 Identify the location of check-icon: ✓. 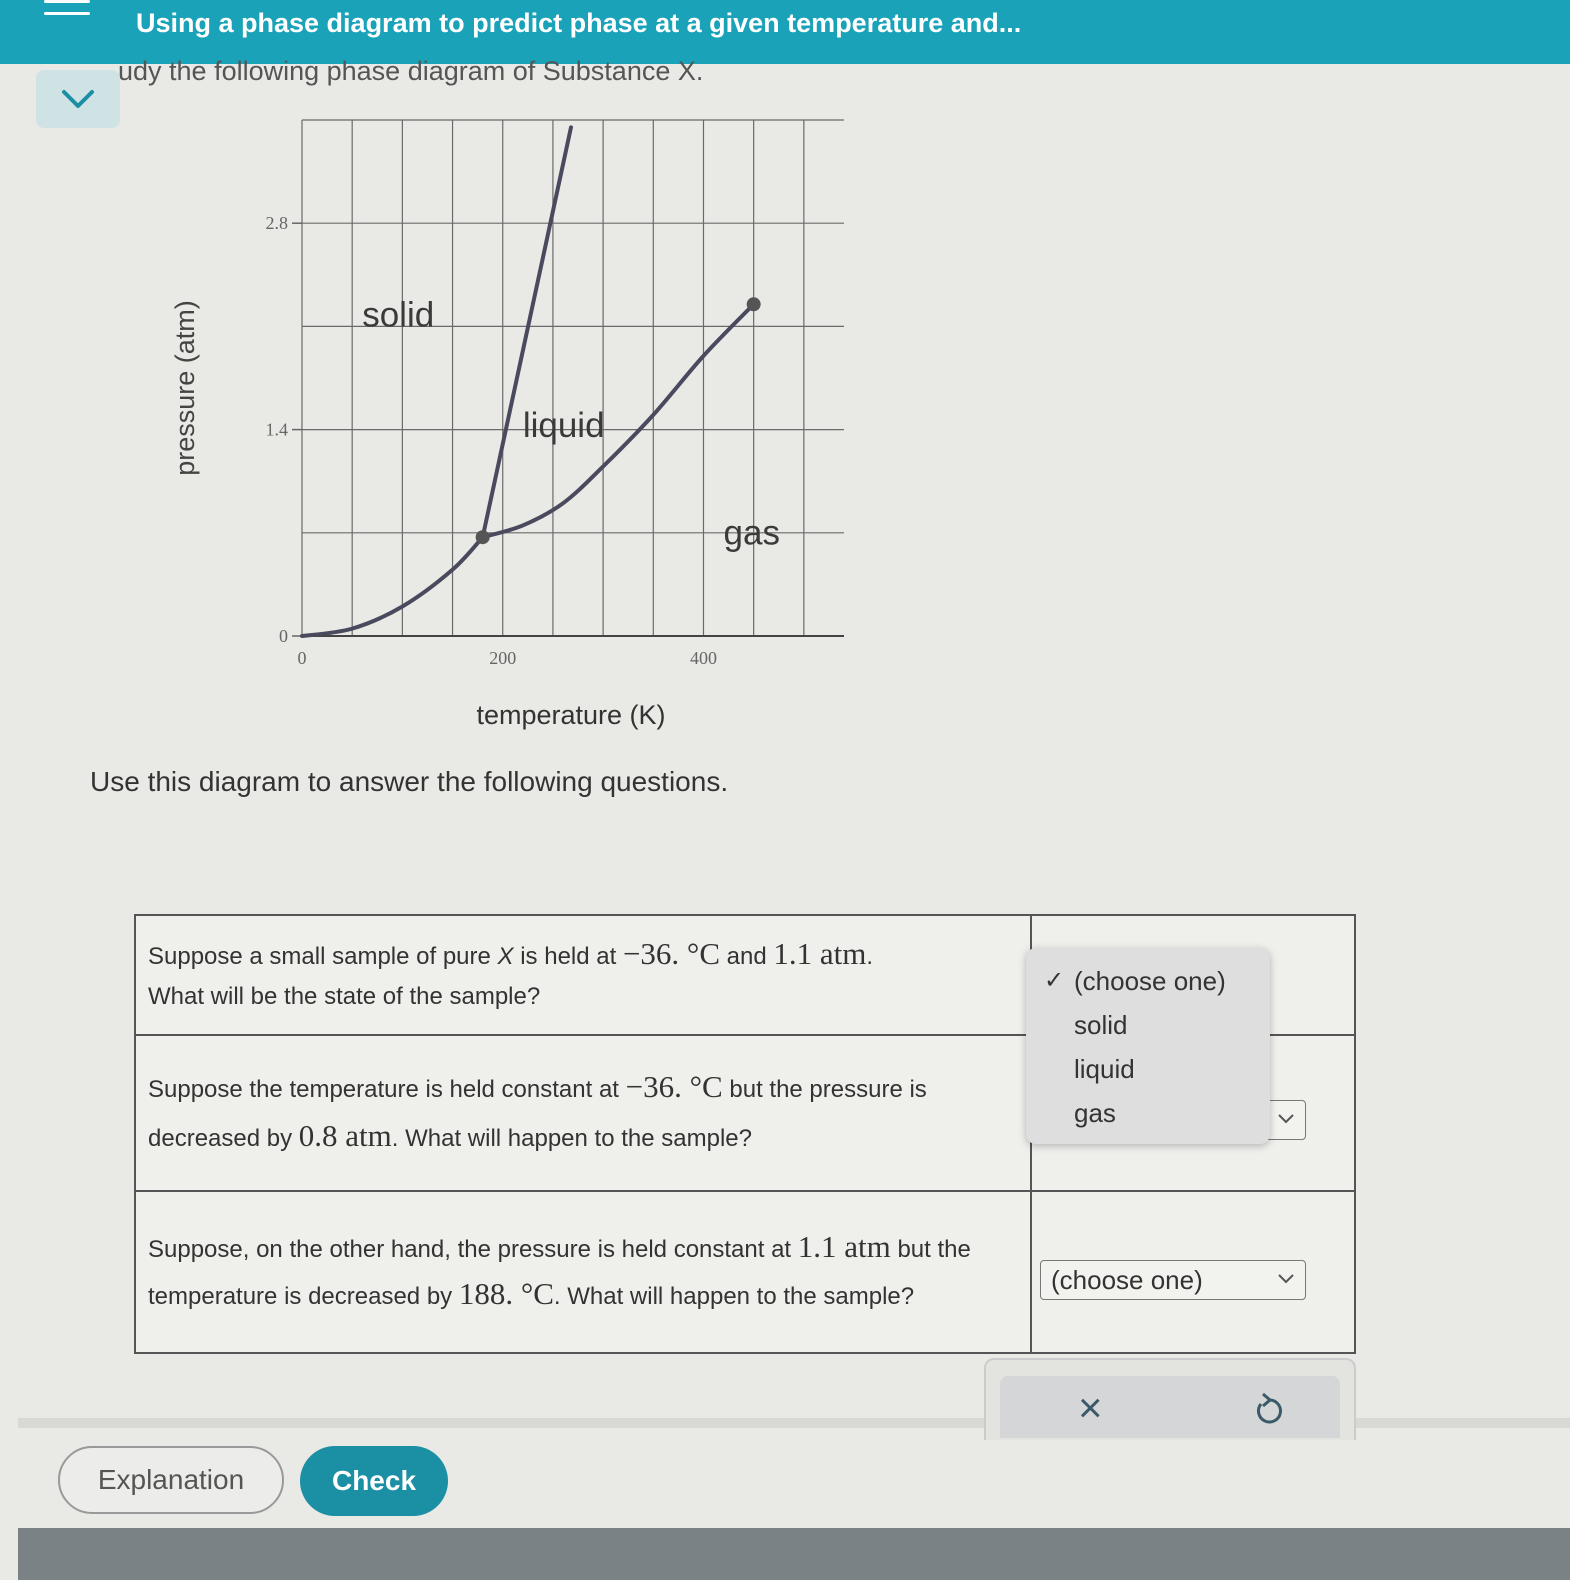
(1054, 980).